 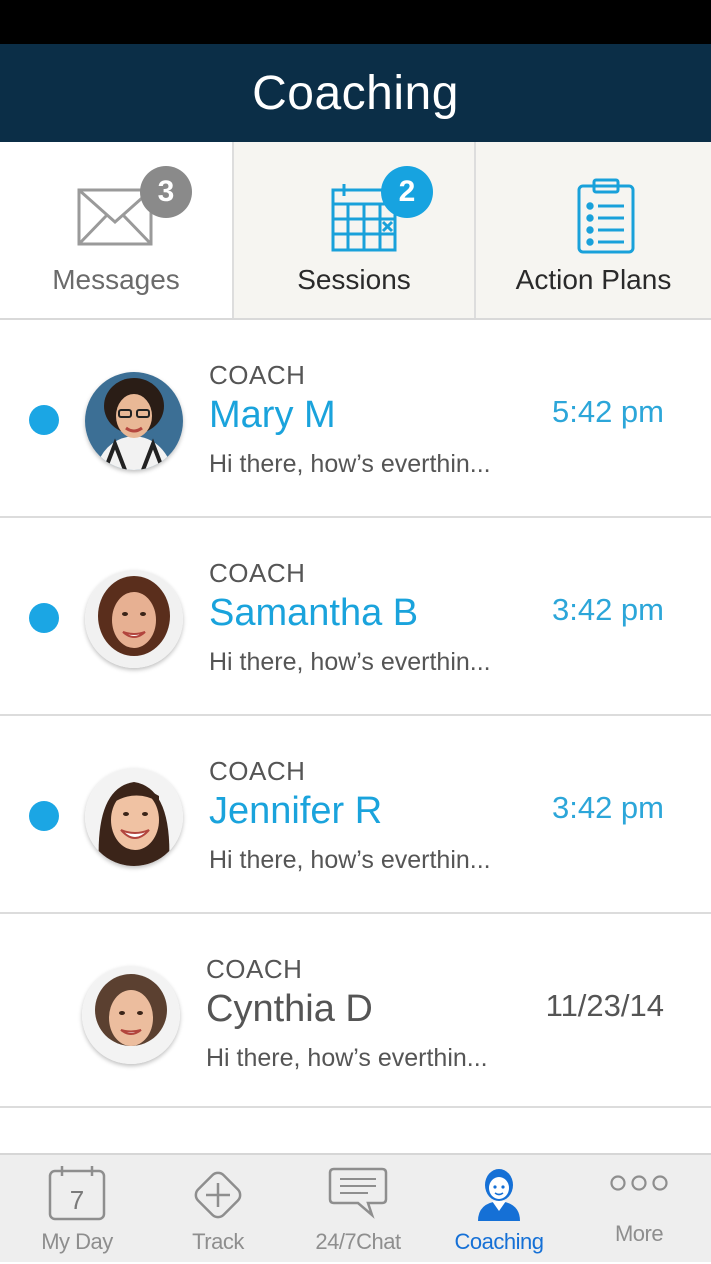 I want to click on status-bar, so click(x=355, y=22).